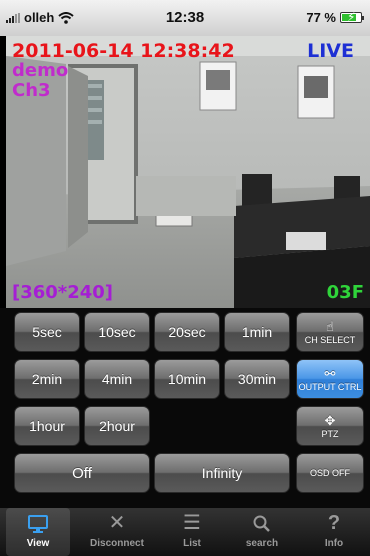 The width and height of the screenshot is (370, 556). I want to click on ch-select-label: CH SELECT, so click(330, 339).